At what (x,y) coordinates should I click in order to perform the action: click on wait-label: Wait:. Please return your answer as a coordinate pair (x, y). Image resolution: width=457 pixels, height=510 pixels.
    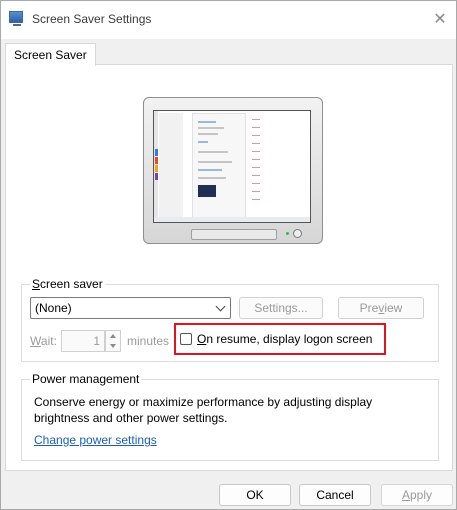
    Looking at the image, I should click on (43, 341).